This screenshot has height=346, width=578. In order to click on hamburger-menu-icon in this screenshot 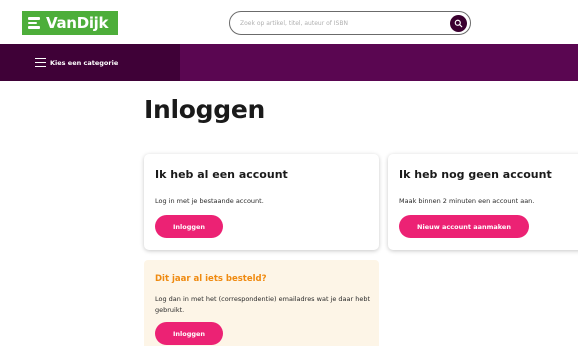, I will do `click(40, 62)`.